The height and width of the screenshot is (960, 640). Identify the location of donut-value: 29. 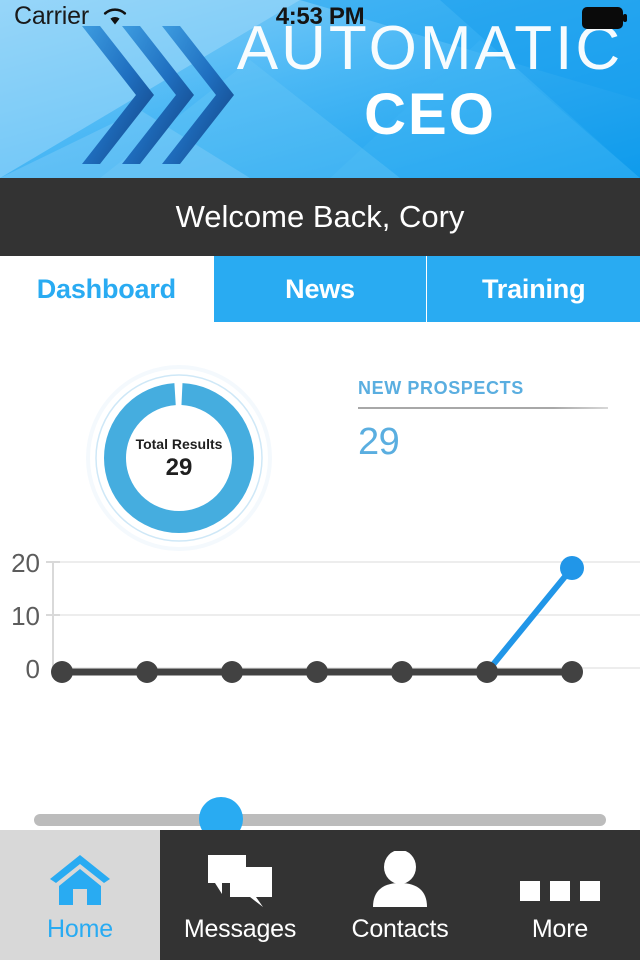
(179, 467).